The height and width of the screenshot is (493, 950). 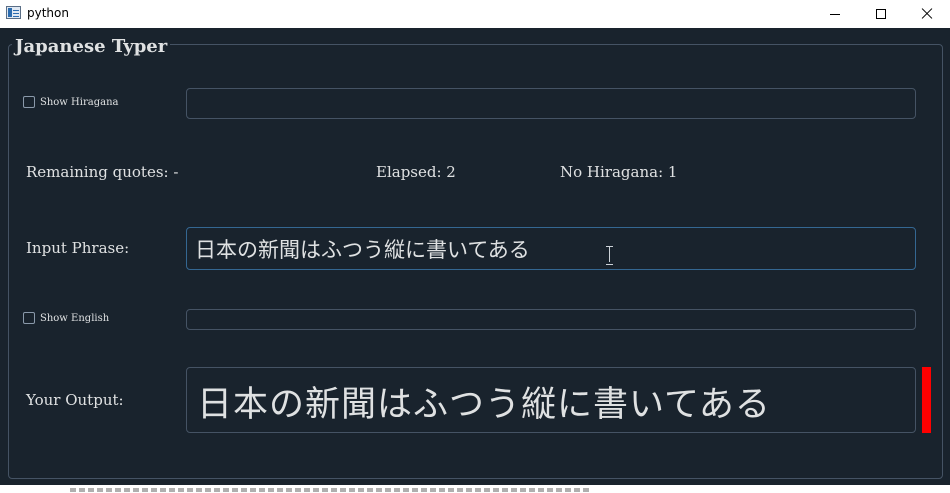 I want to click on elapsed-label: Elapsed: 2, so click(x=416, y=172).